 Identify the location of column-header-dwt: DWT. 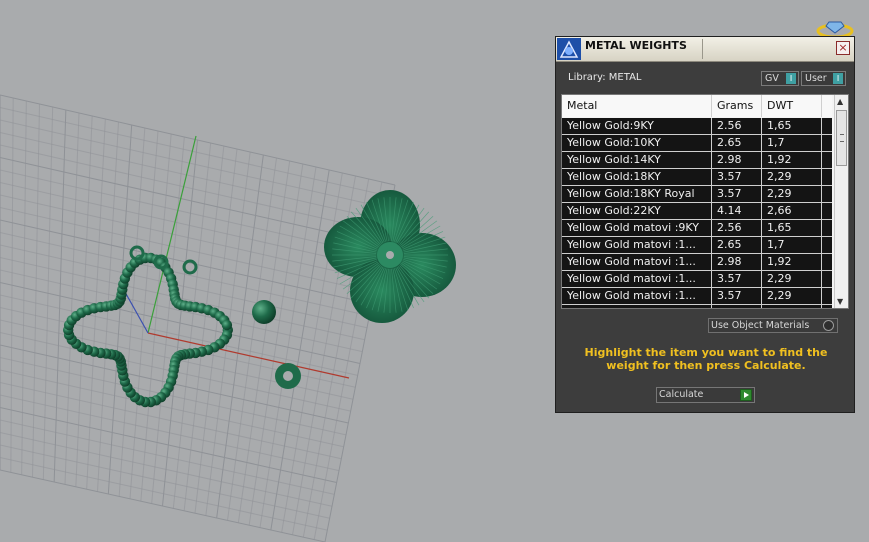
(792, 106).